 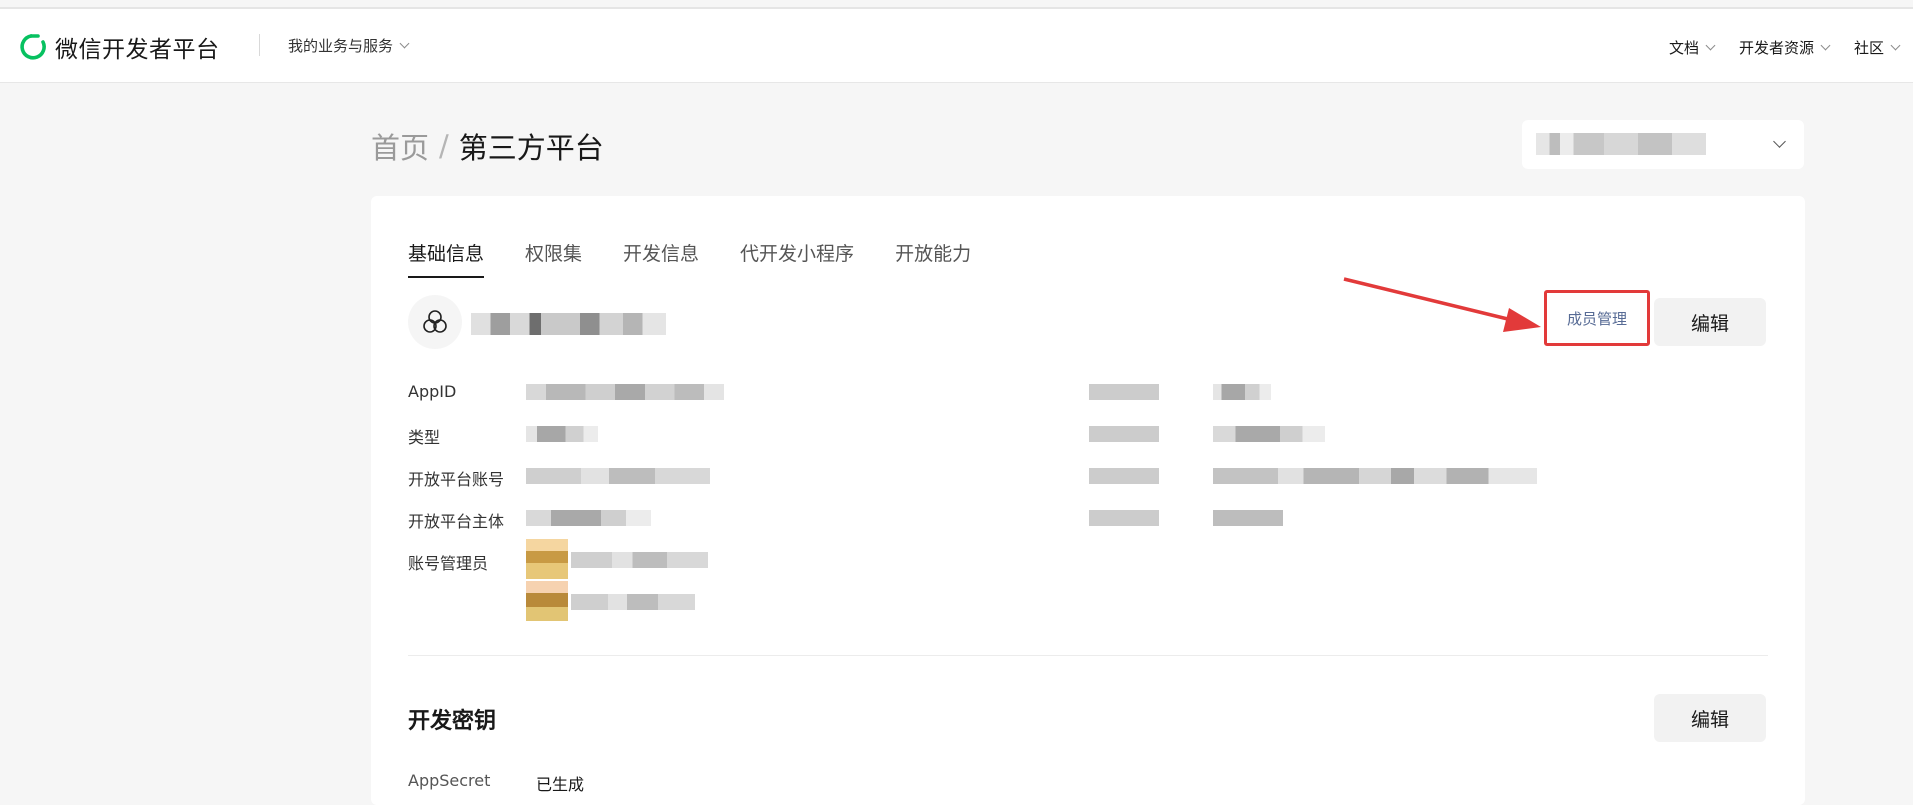 What do you see at coordinates (448, 563) in the screenshot?
I see `label-admins: 账号管理员` at bounding box center [448, 563].